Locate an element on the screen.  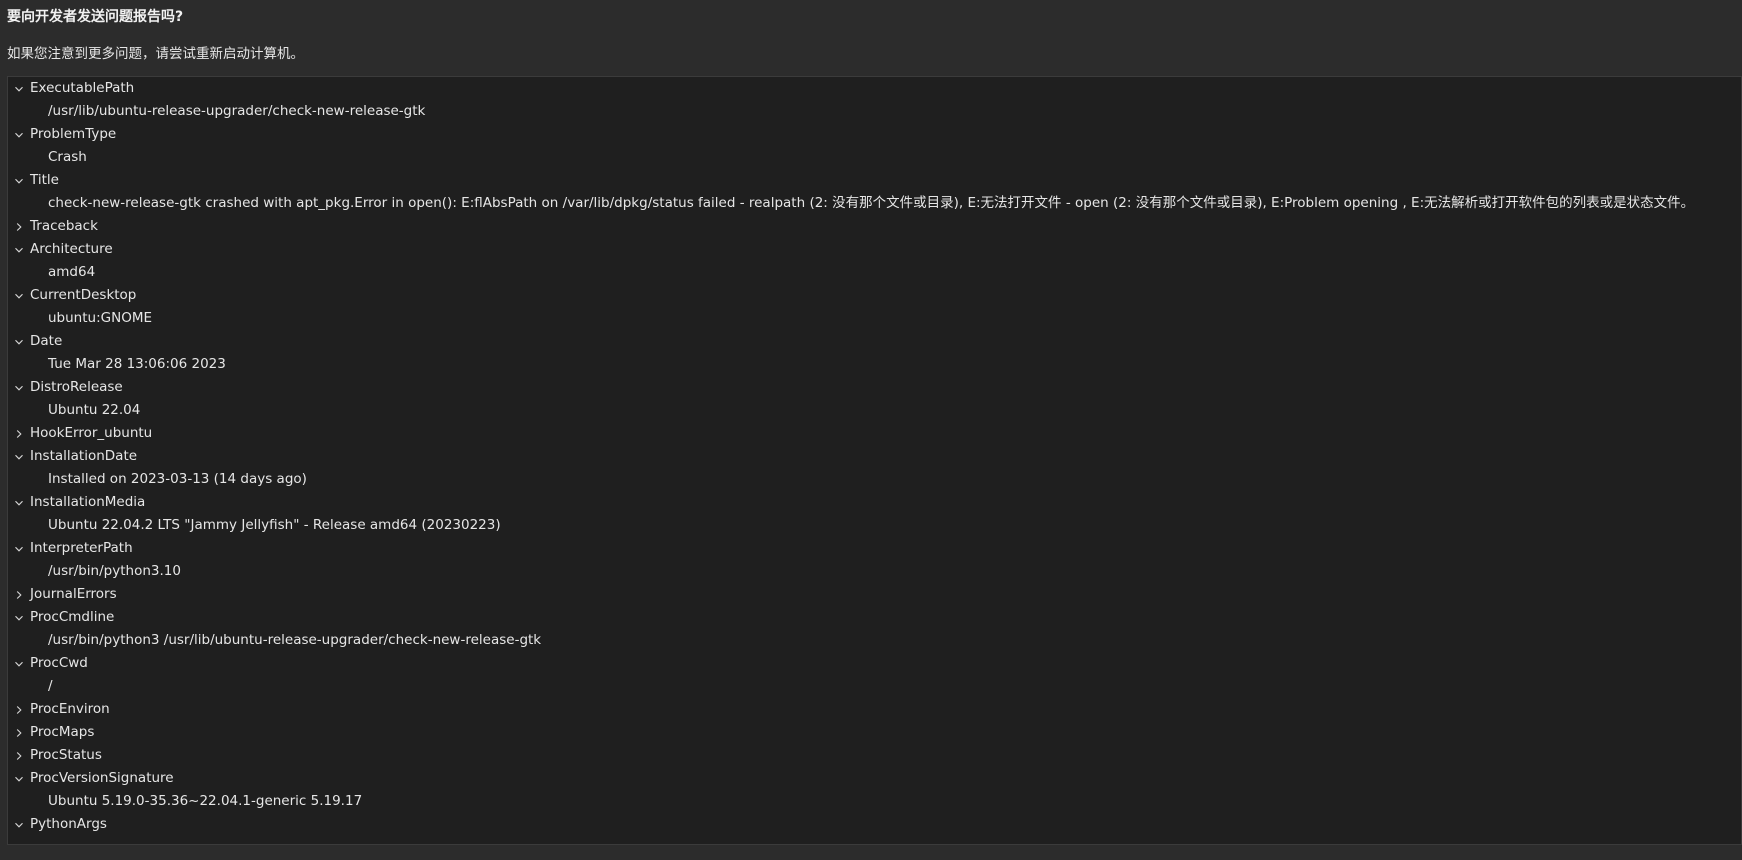
tree-row-key: Architecture is located at coordinates (71, 249).